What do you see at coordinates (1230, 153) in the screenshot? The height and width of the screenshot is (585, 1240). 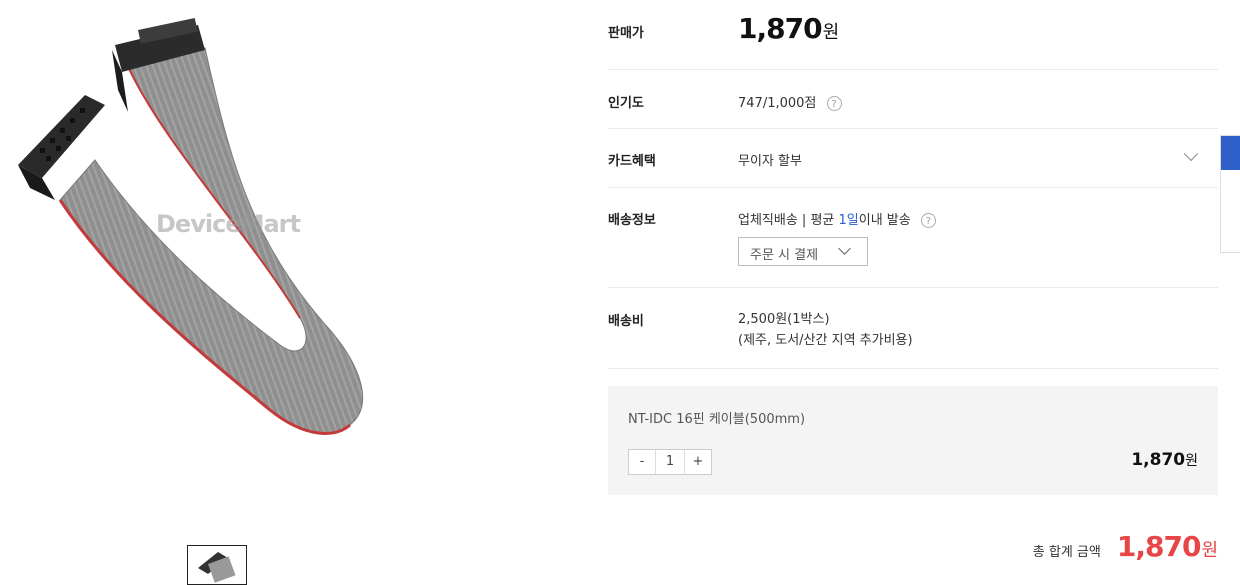 I see `side-panel-tab` at bounding box center [1230, 153].